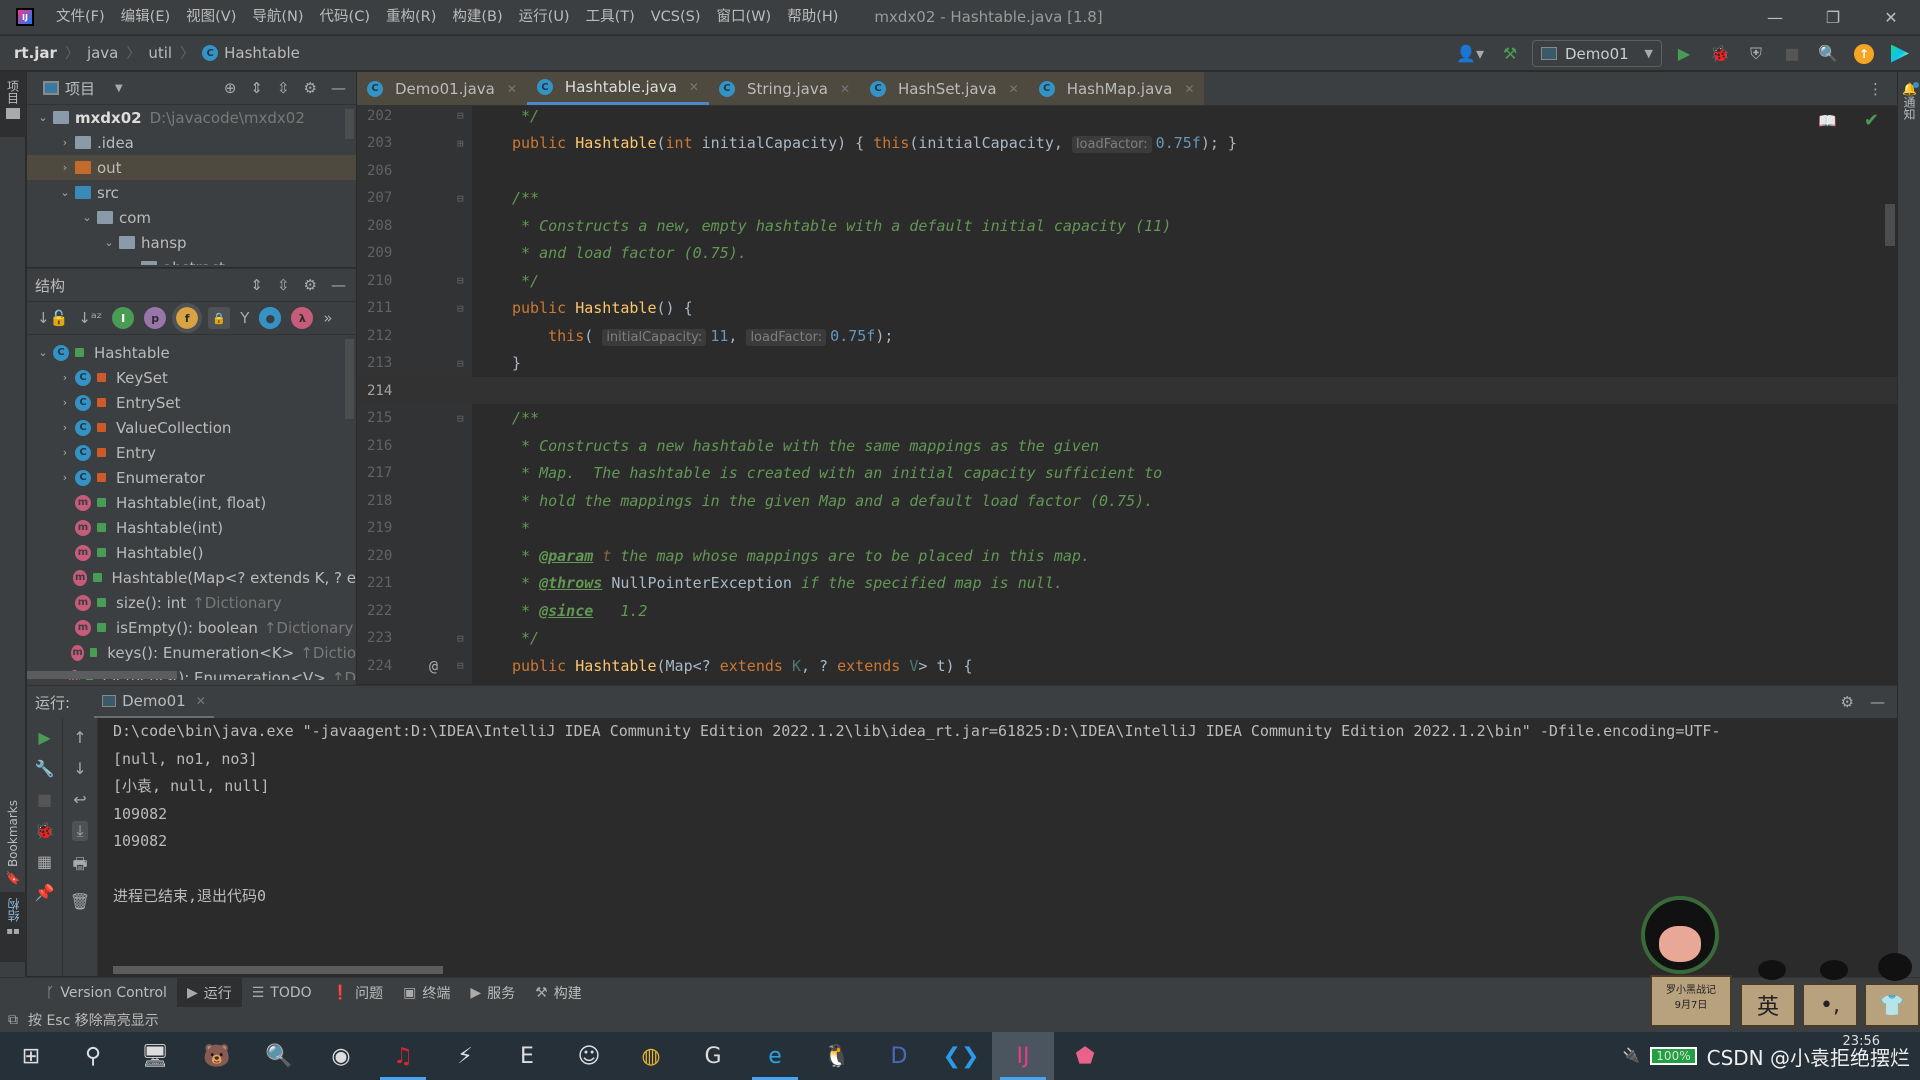 This screenshot has height=1080, width=1920. Describe the element at coordinates (349, 379) in the screenshot. I see `structure-scrollbar` at that location.